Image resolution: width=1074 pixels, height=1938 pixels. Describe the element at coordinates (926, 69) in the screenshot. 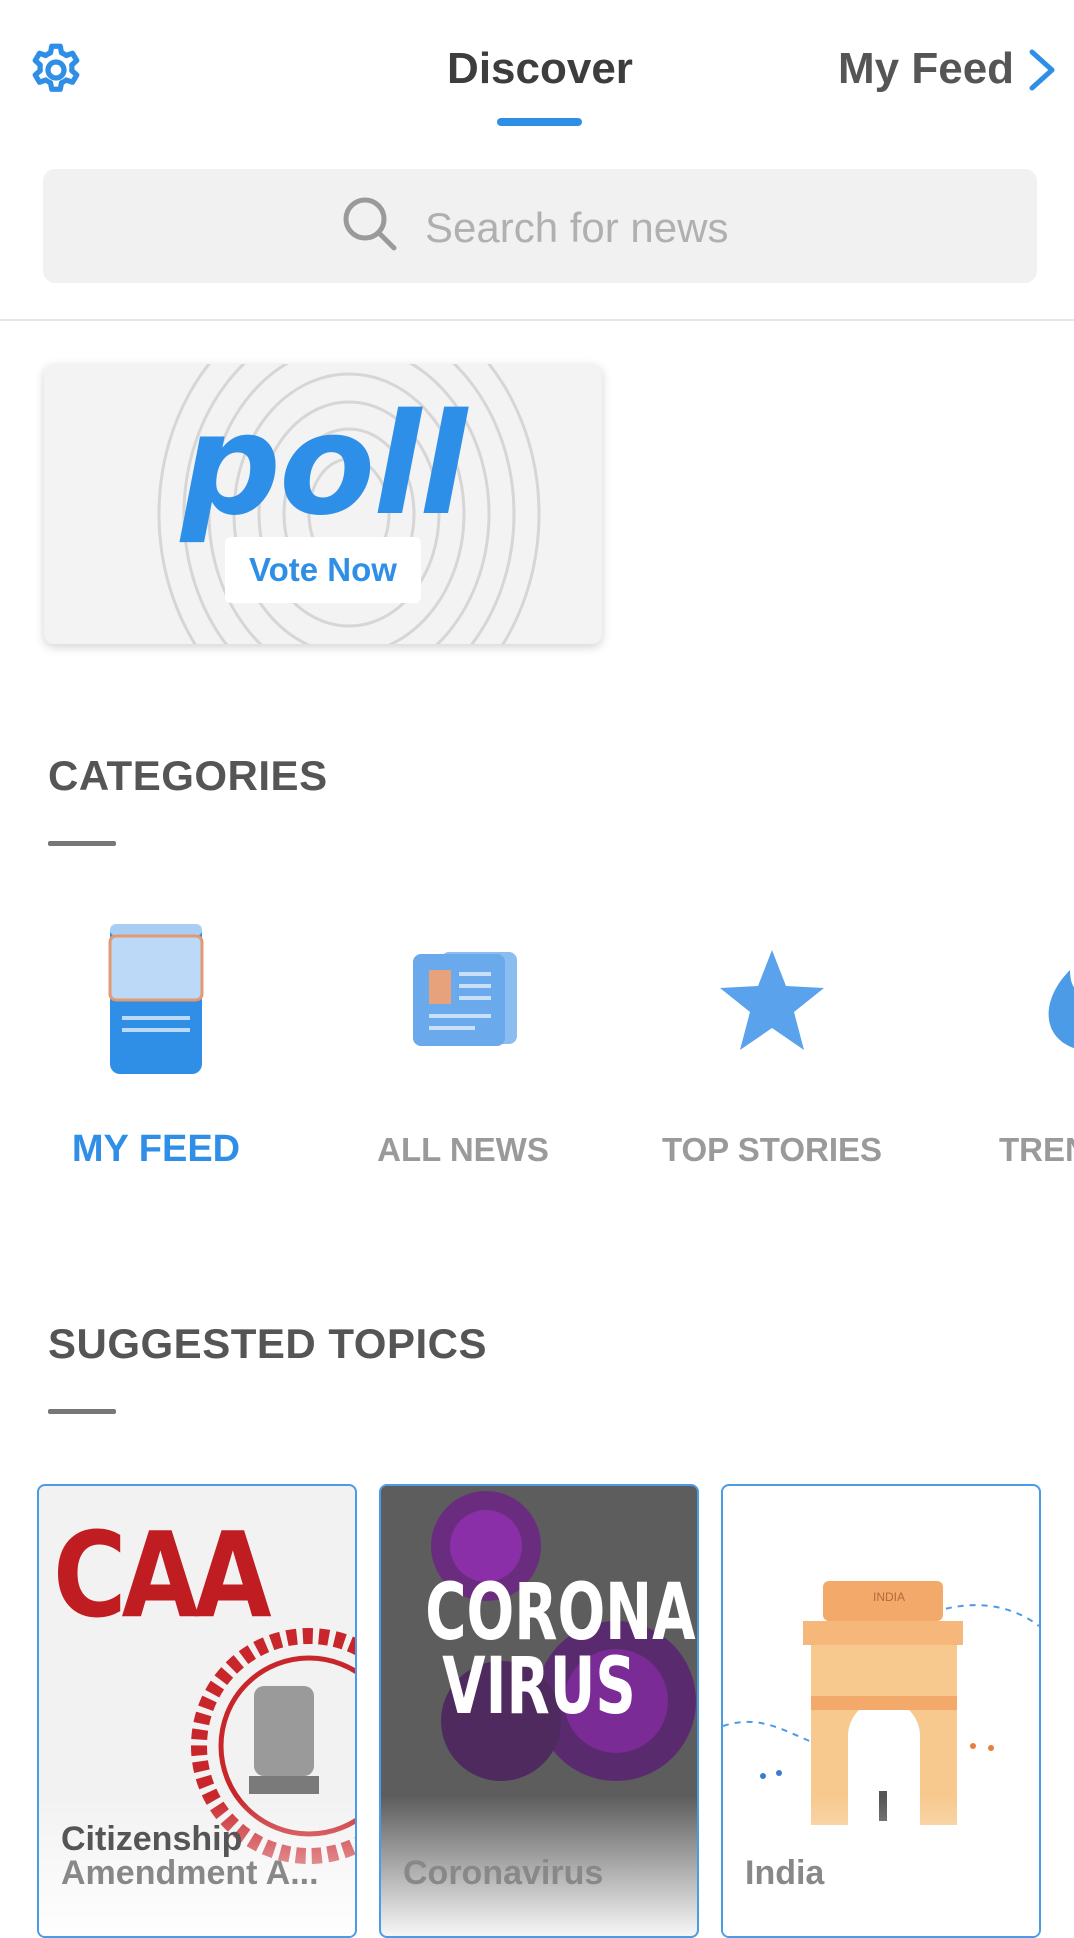

I see `tab-my-feed: My Feed` at that location.